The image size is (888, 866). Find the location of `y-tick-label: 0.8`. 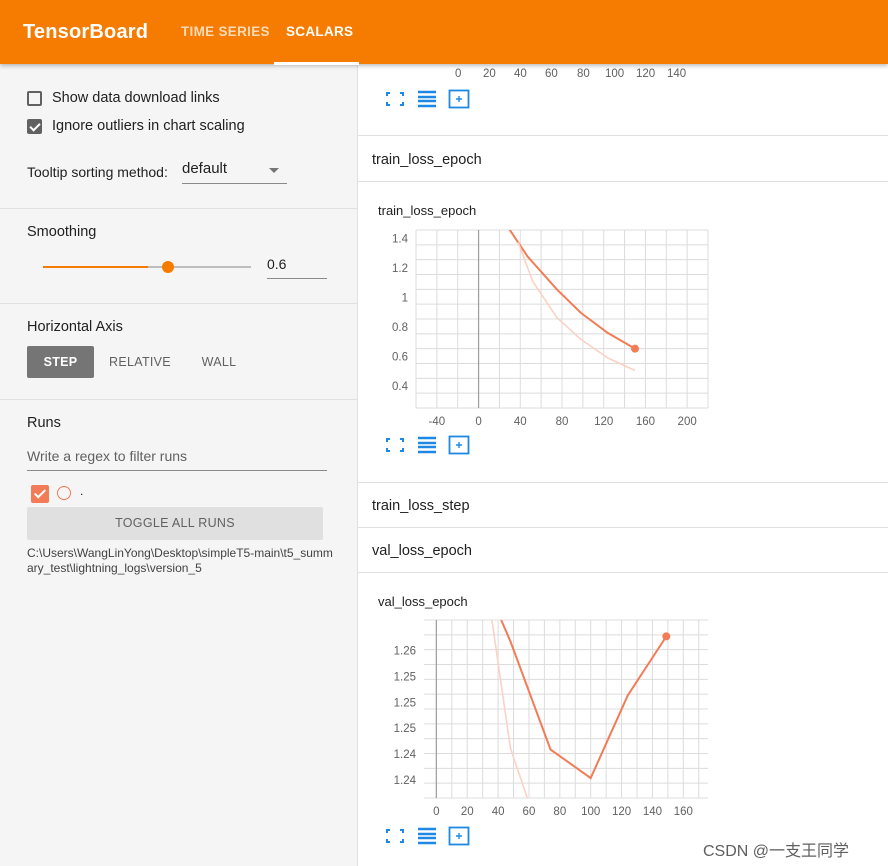

y-tick-label: 0.8 is located at coordinates (400, 328).